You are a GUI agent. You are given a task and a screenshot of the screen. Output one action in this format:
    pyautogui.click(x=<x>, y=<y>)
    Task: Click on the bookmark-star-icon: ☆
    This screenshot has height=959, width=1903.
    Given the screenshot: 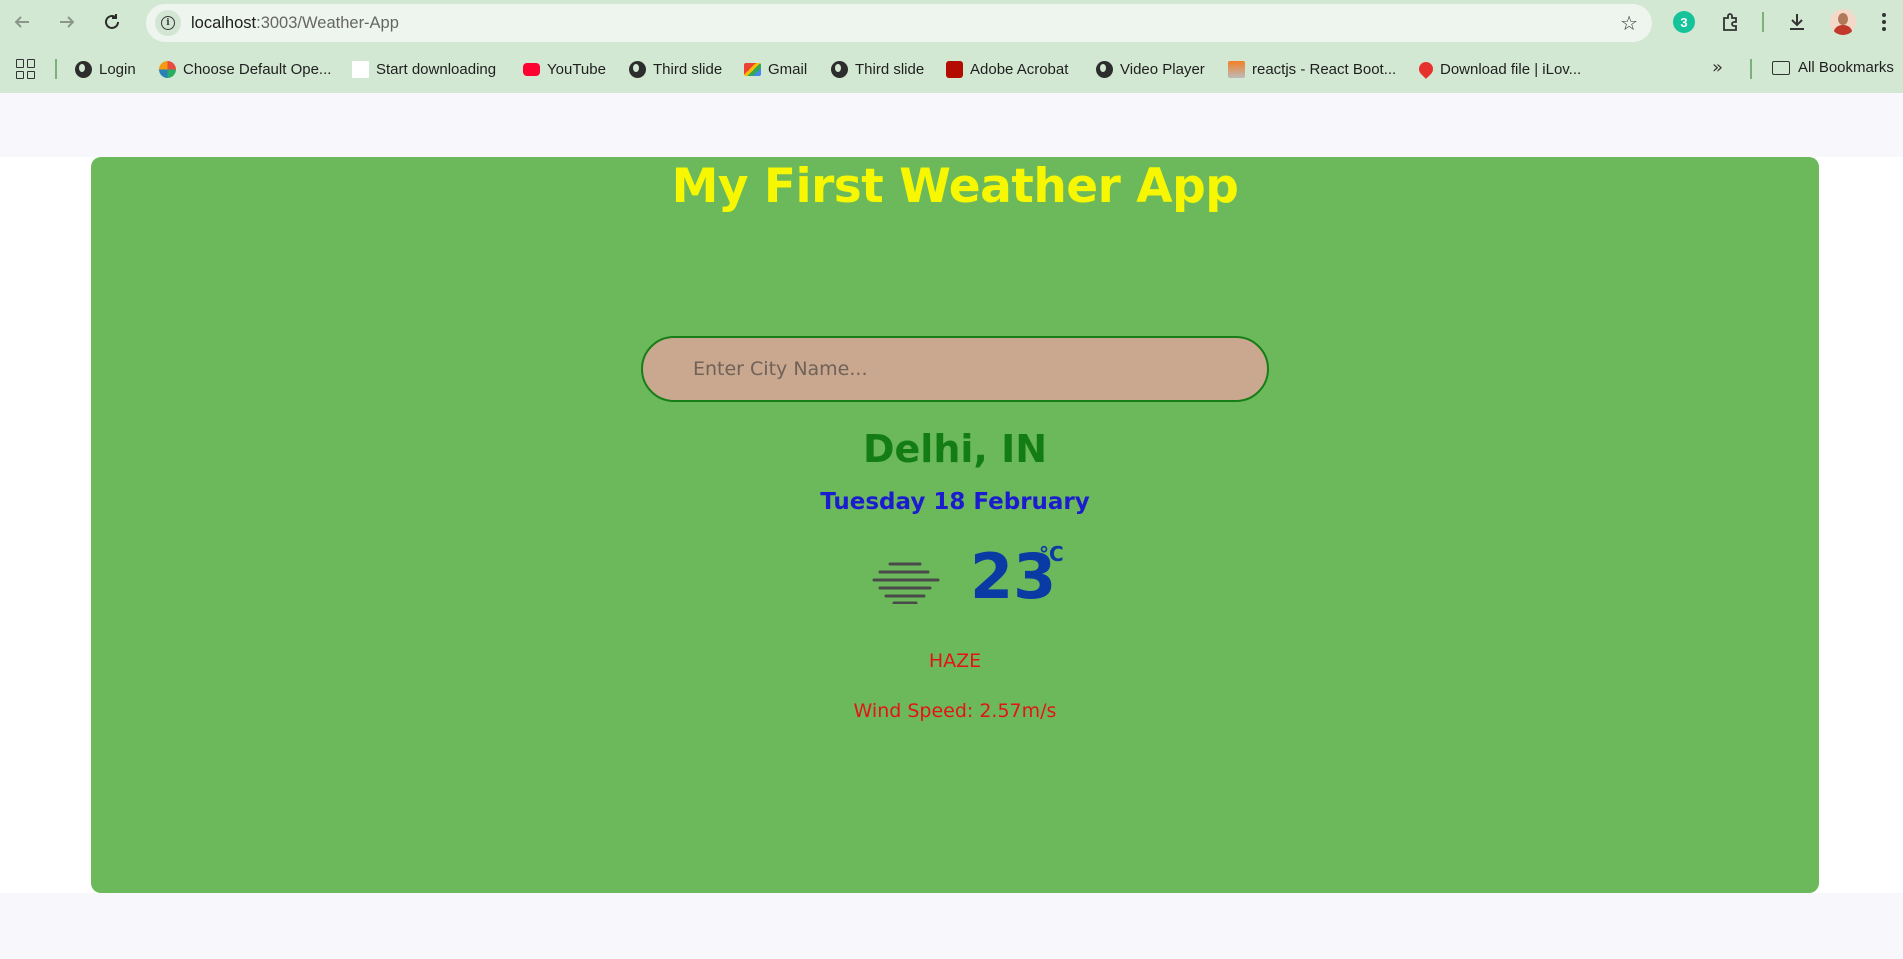 What is the action you would take?
    pyautogui.click(x=1629, y=23)
    